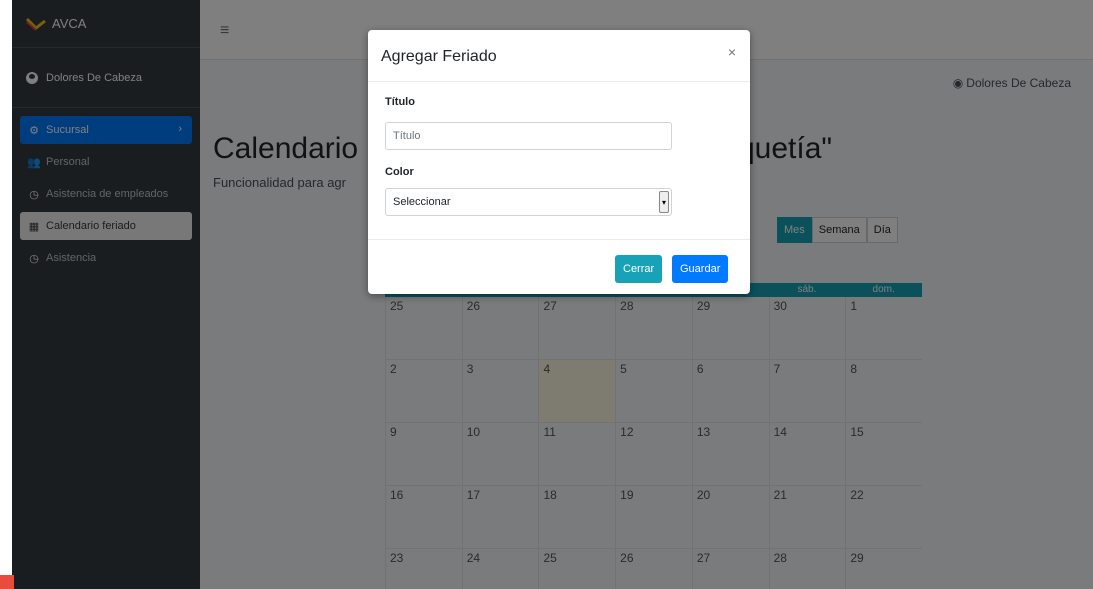 This screenshot has height=589, width=1093. Describe the element at coordinates (400, 102) in the screenshot. I see `title-label: Título` at that location.